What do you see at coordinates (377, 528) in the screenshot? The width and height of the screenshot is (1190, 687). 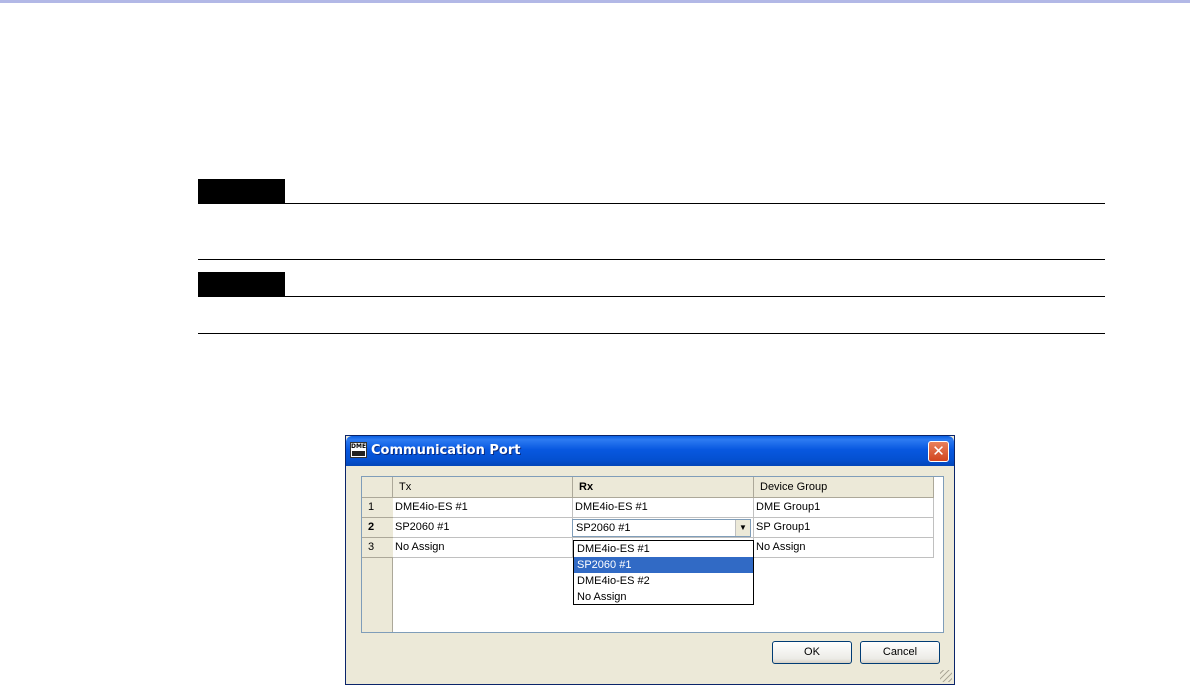 I see `row-number: 2` at bounding box center [377, 528].